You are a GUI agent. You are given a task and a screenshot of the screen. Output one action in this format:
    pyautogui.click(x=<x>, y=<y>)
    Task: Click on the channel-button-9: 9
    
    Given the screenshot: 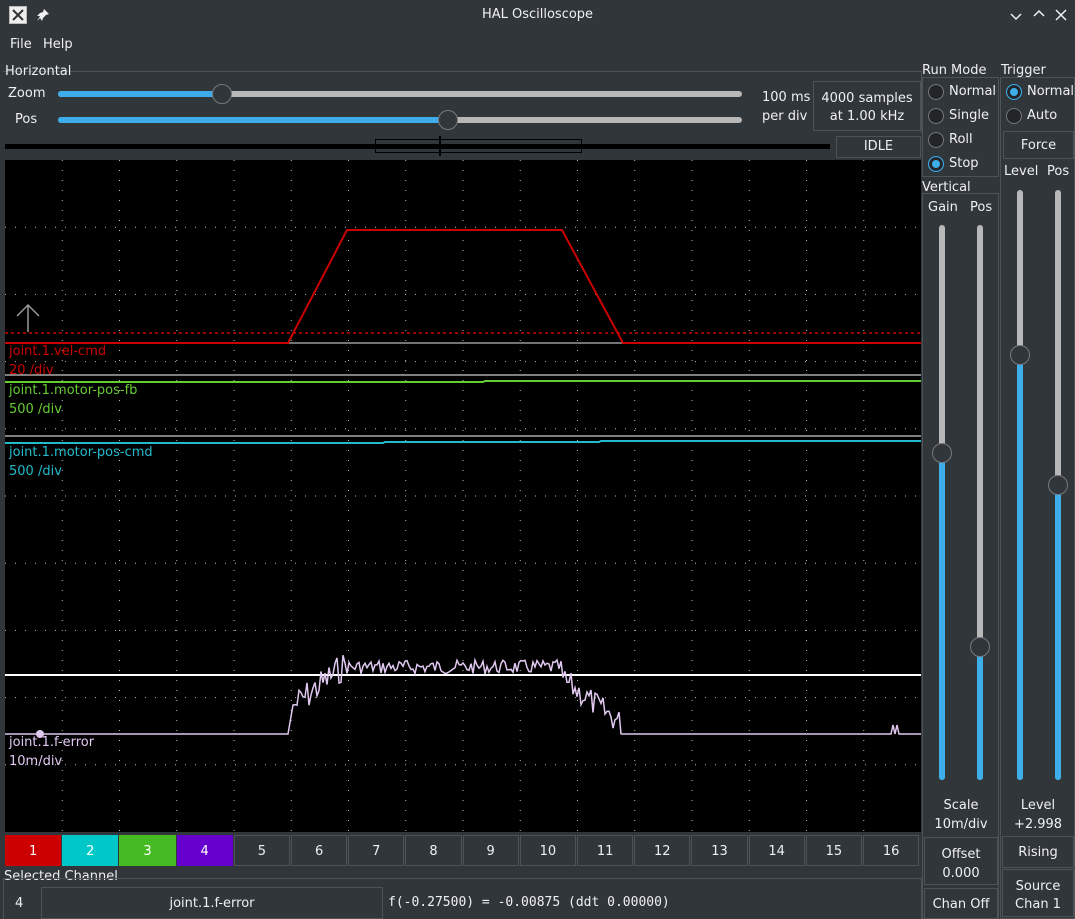 What is the action you would take?
    pyautogui.click(x=490, y=850)
    